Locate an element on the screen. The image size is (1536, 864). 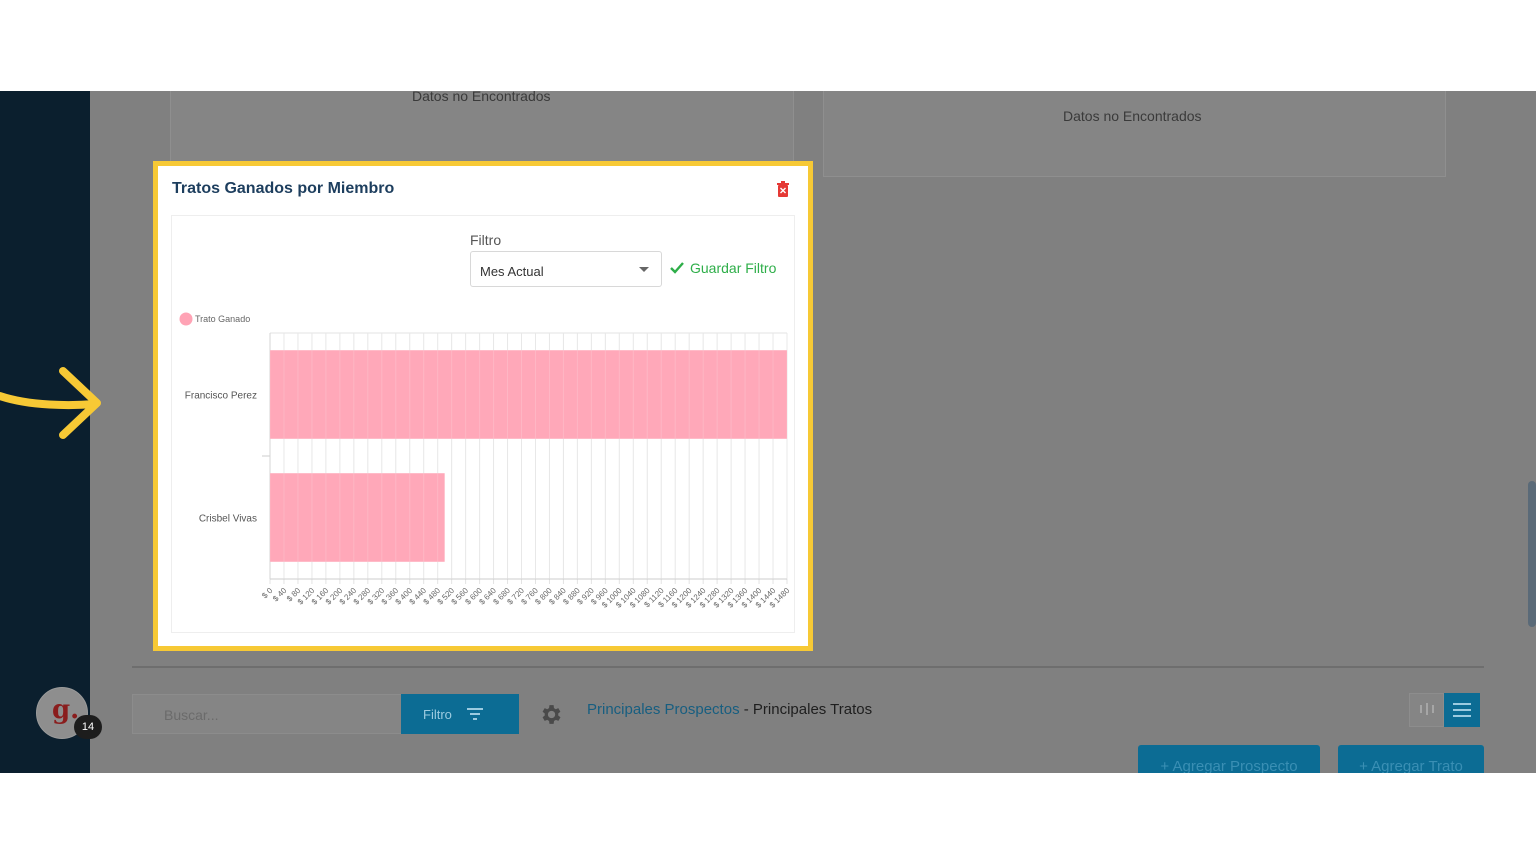
trash-icon is located at coordinates (783, 189).